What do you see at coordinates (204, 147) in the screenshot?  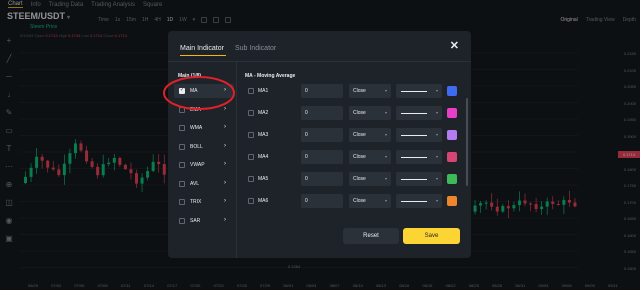 I see `indicator-item-boll: BOLL ›` at bounding box center [204, 147].